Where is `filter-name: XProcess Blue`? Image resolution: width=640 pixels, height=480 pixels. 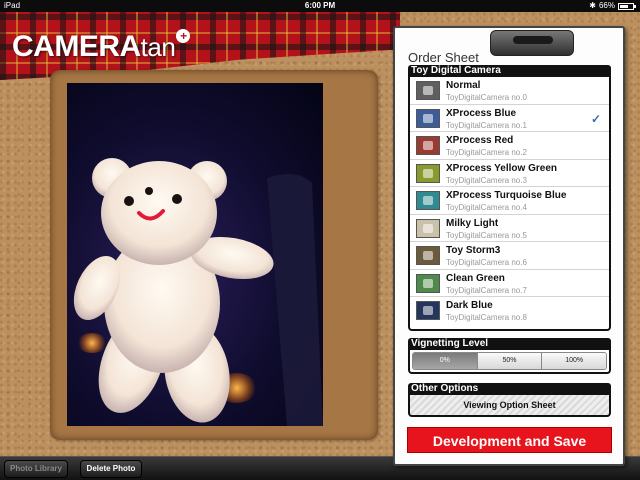
filter-name: XProcess Blue is located at coordinates (481, 113).